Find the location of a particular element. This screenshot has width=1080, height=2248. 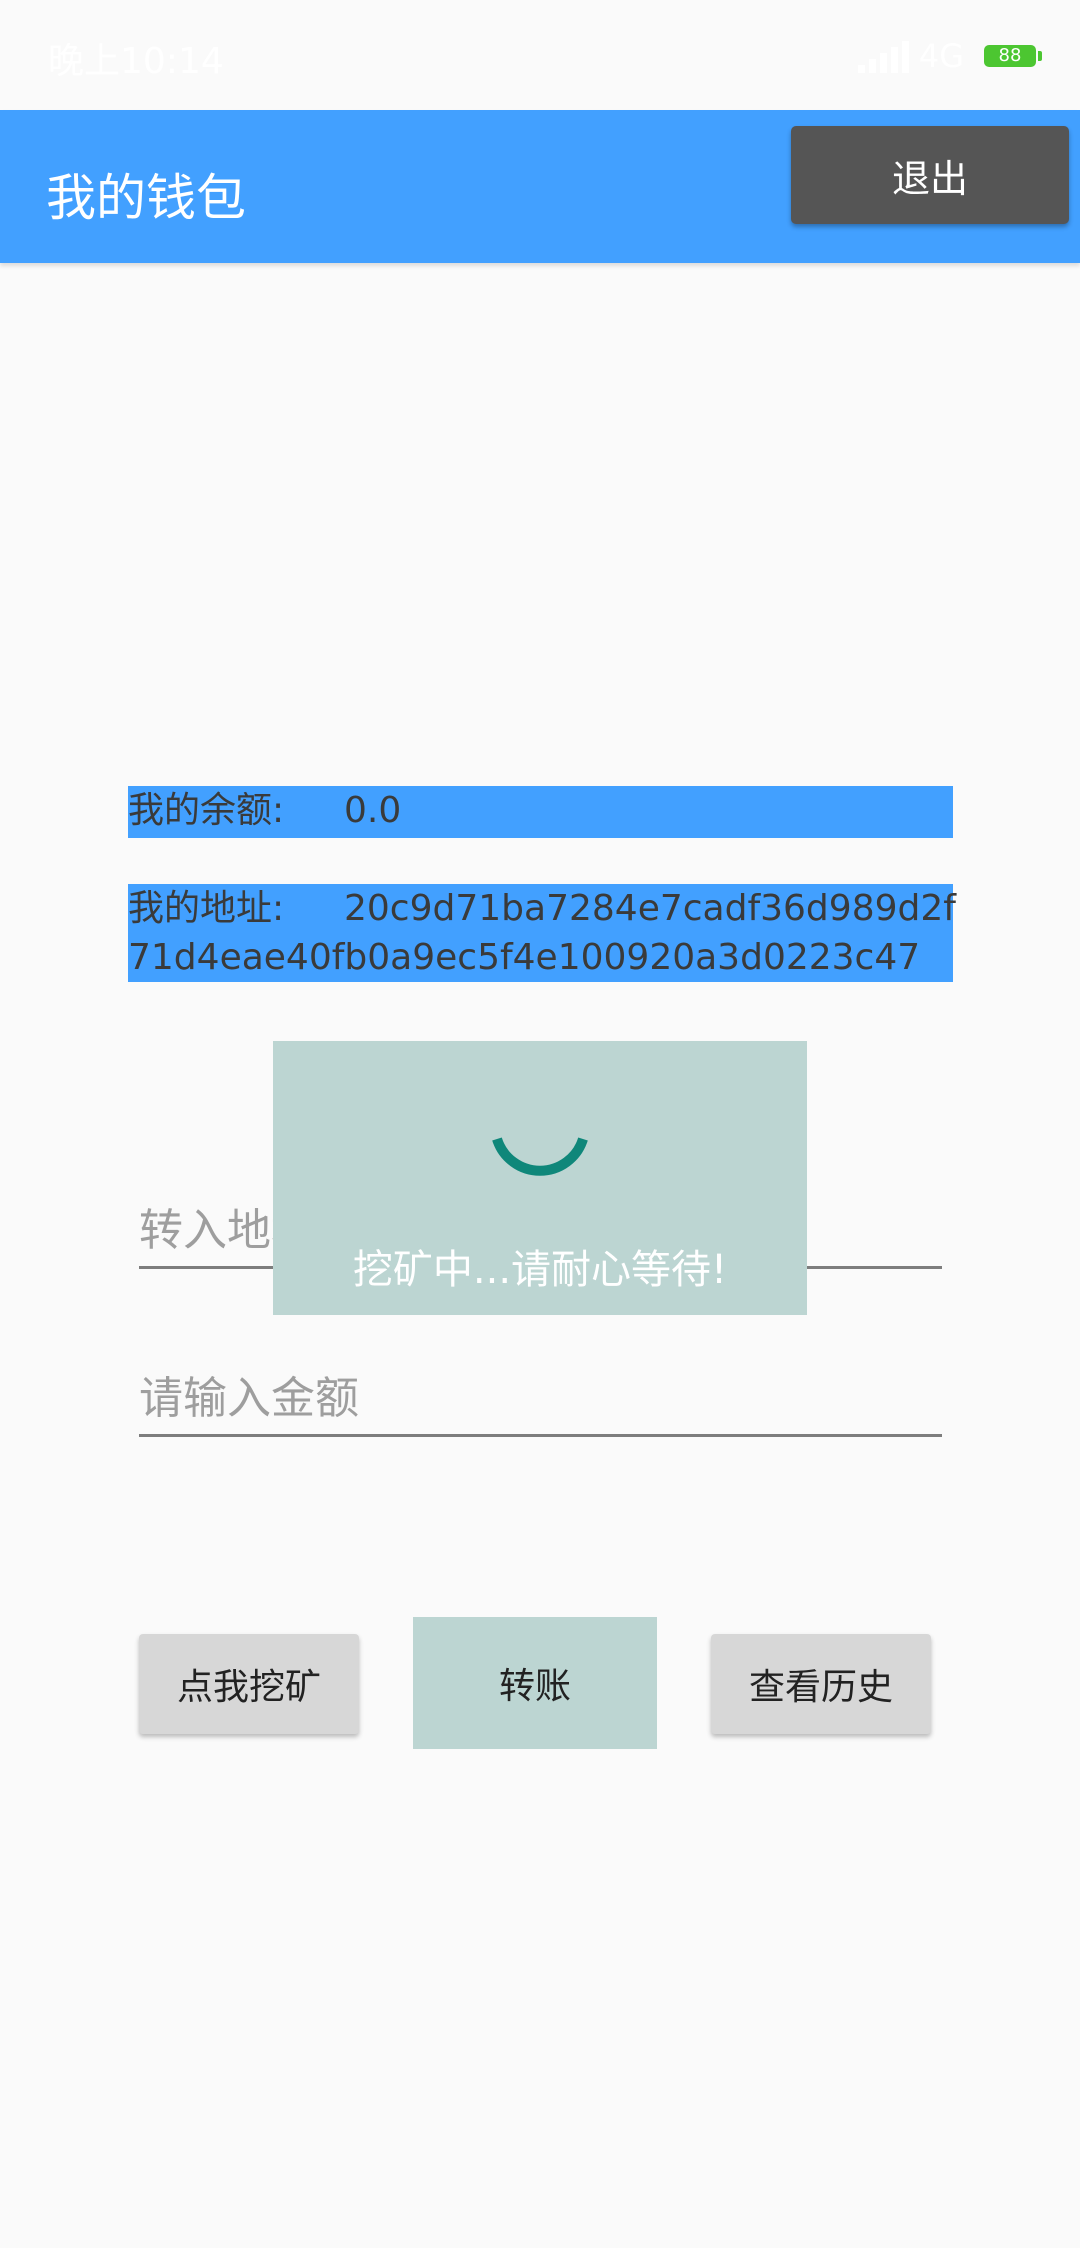

page-title: 我的钱包 is located at coordinates (146, 198).